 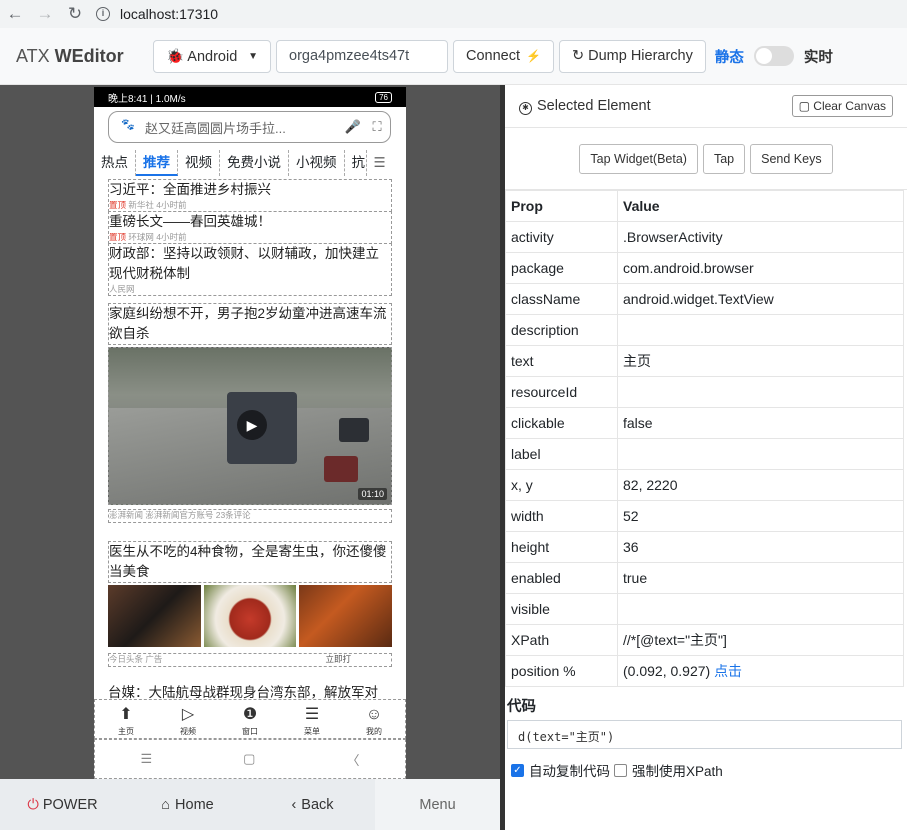 I want to click on home-square-icon: ▢, so click(x=249, y=759).